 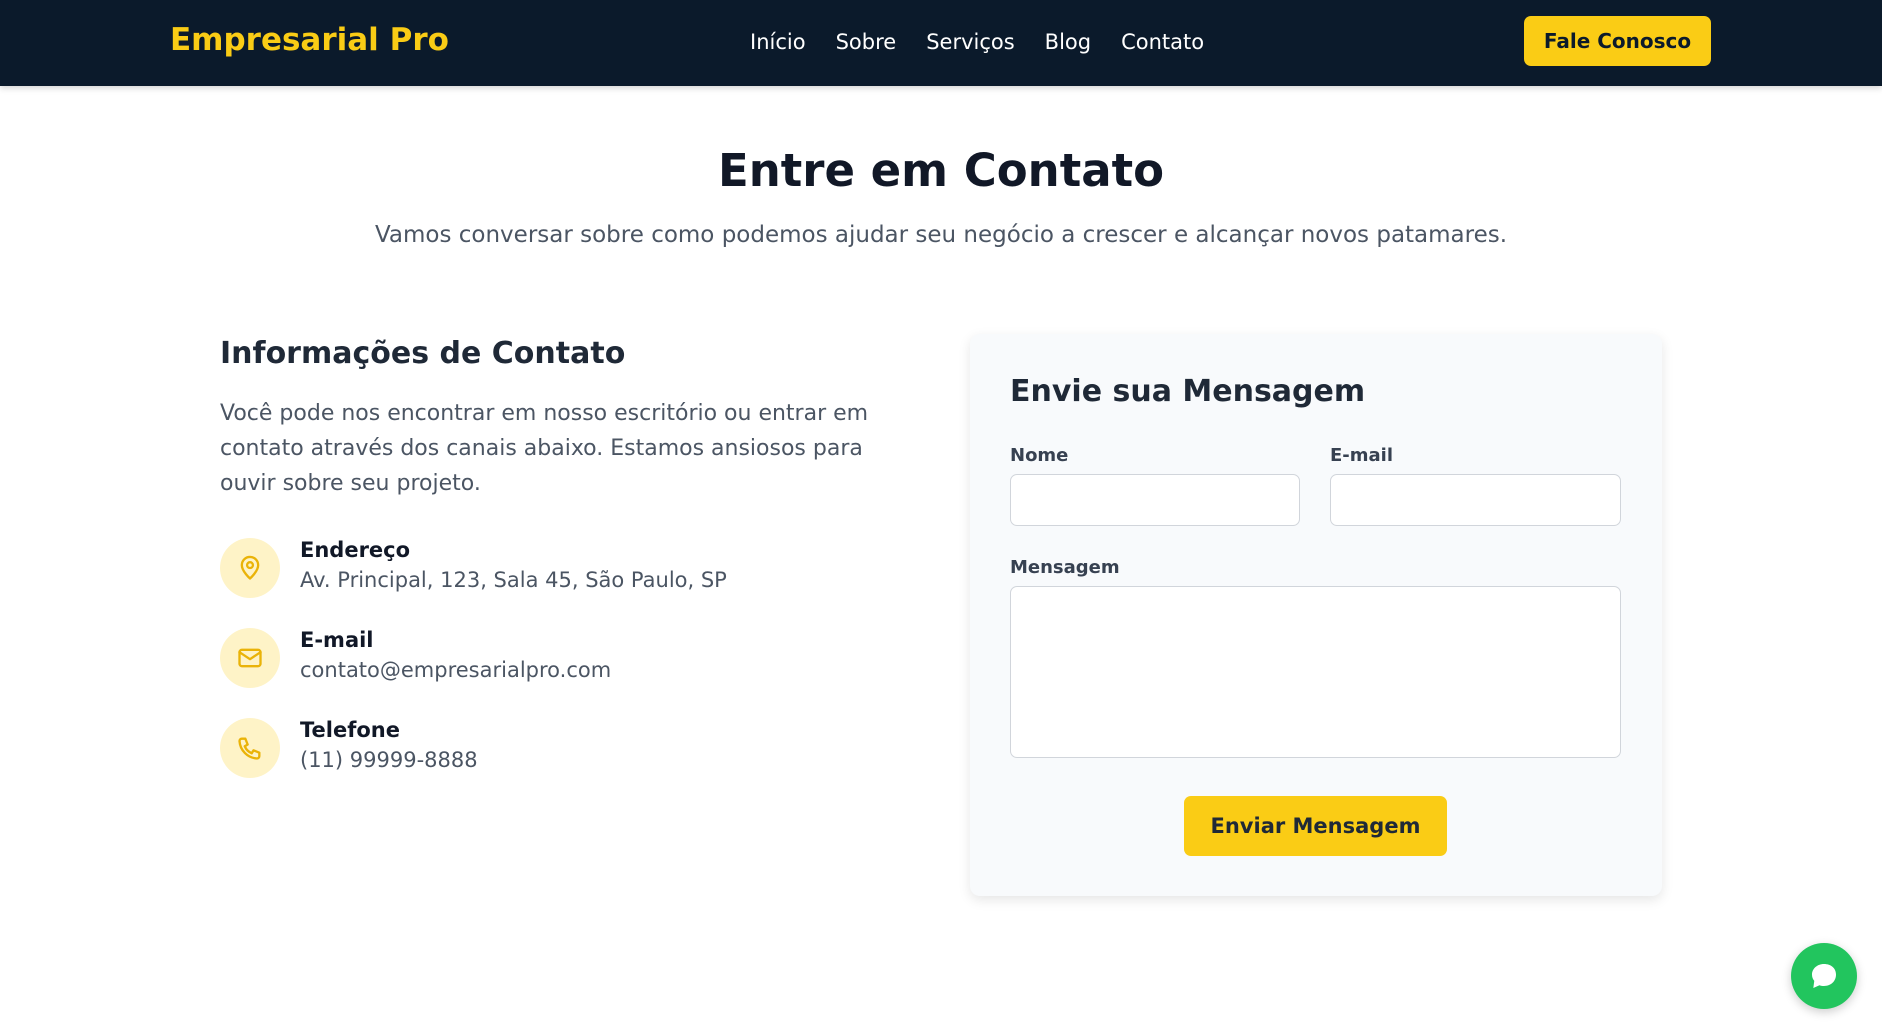 What do you see at coordinates (1188, 391) in the screenshot?
I see `form-title: Envie sua Mensagem` at bounding box center [1188, 391].